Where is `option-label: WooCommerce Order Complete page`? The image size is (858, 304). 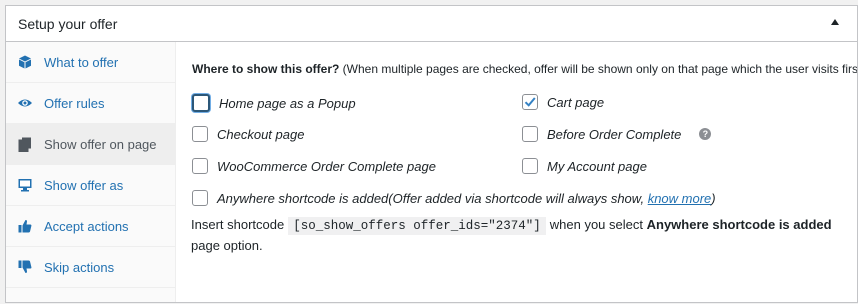
option-label: WooCommerce Order Complete page is located at coordinates (326, 166).